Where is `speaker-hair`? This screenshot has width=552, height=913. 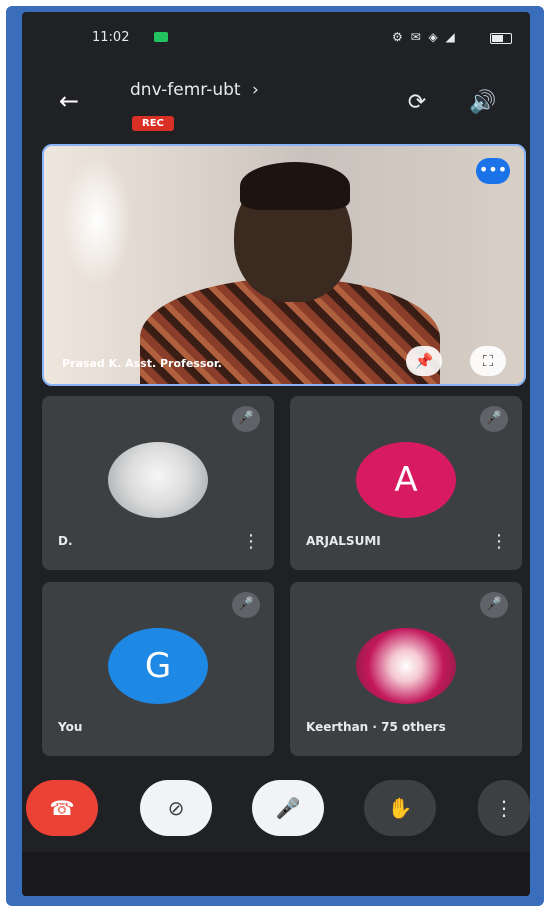
speaker-hair is located at coordinates (295, 186).